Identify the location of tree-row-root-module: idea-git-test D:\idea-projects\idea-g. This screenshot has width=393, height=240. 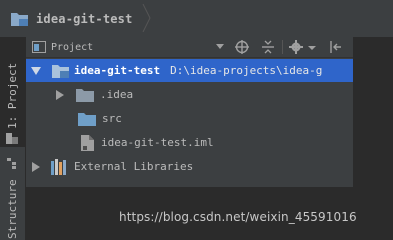
(189, 70).